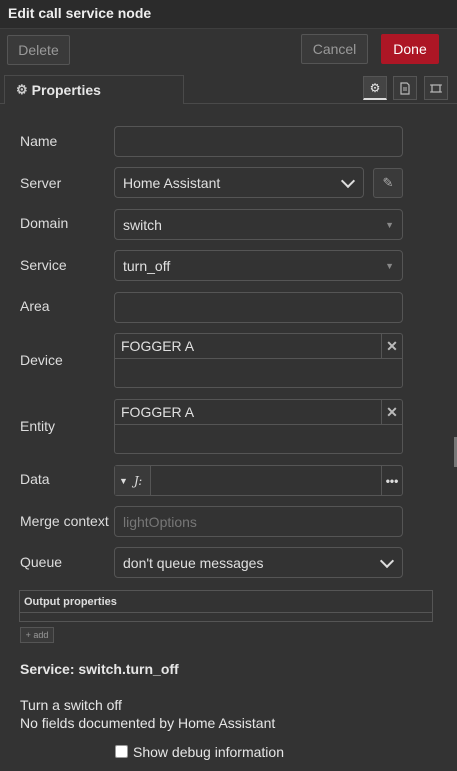 The height and width of the screenshot is (771, 457). What do you see at coordinates (258, 141) in the screenshot?
I see `name-input` at bounding box center [258, 141].